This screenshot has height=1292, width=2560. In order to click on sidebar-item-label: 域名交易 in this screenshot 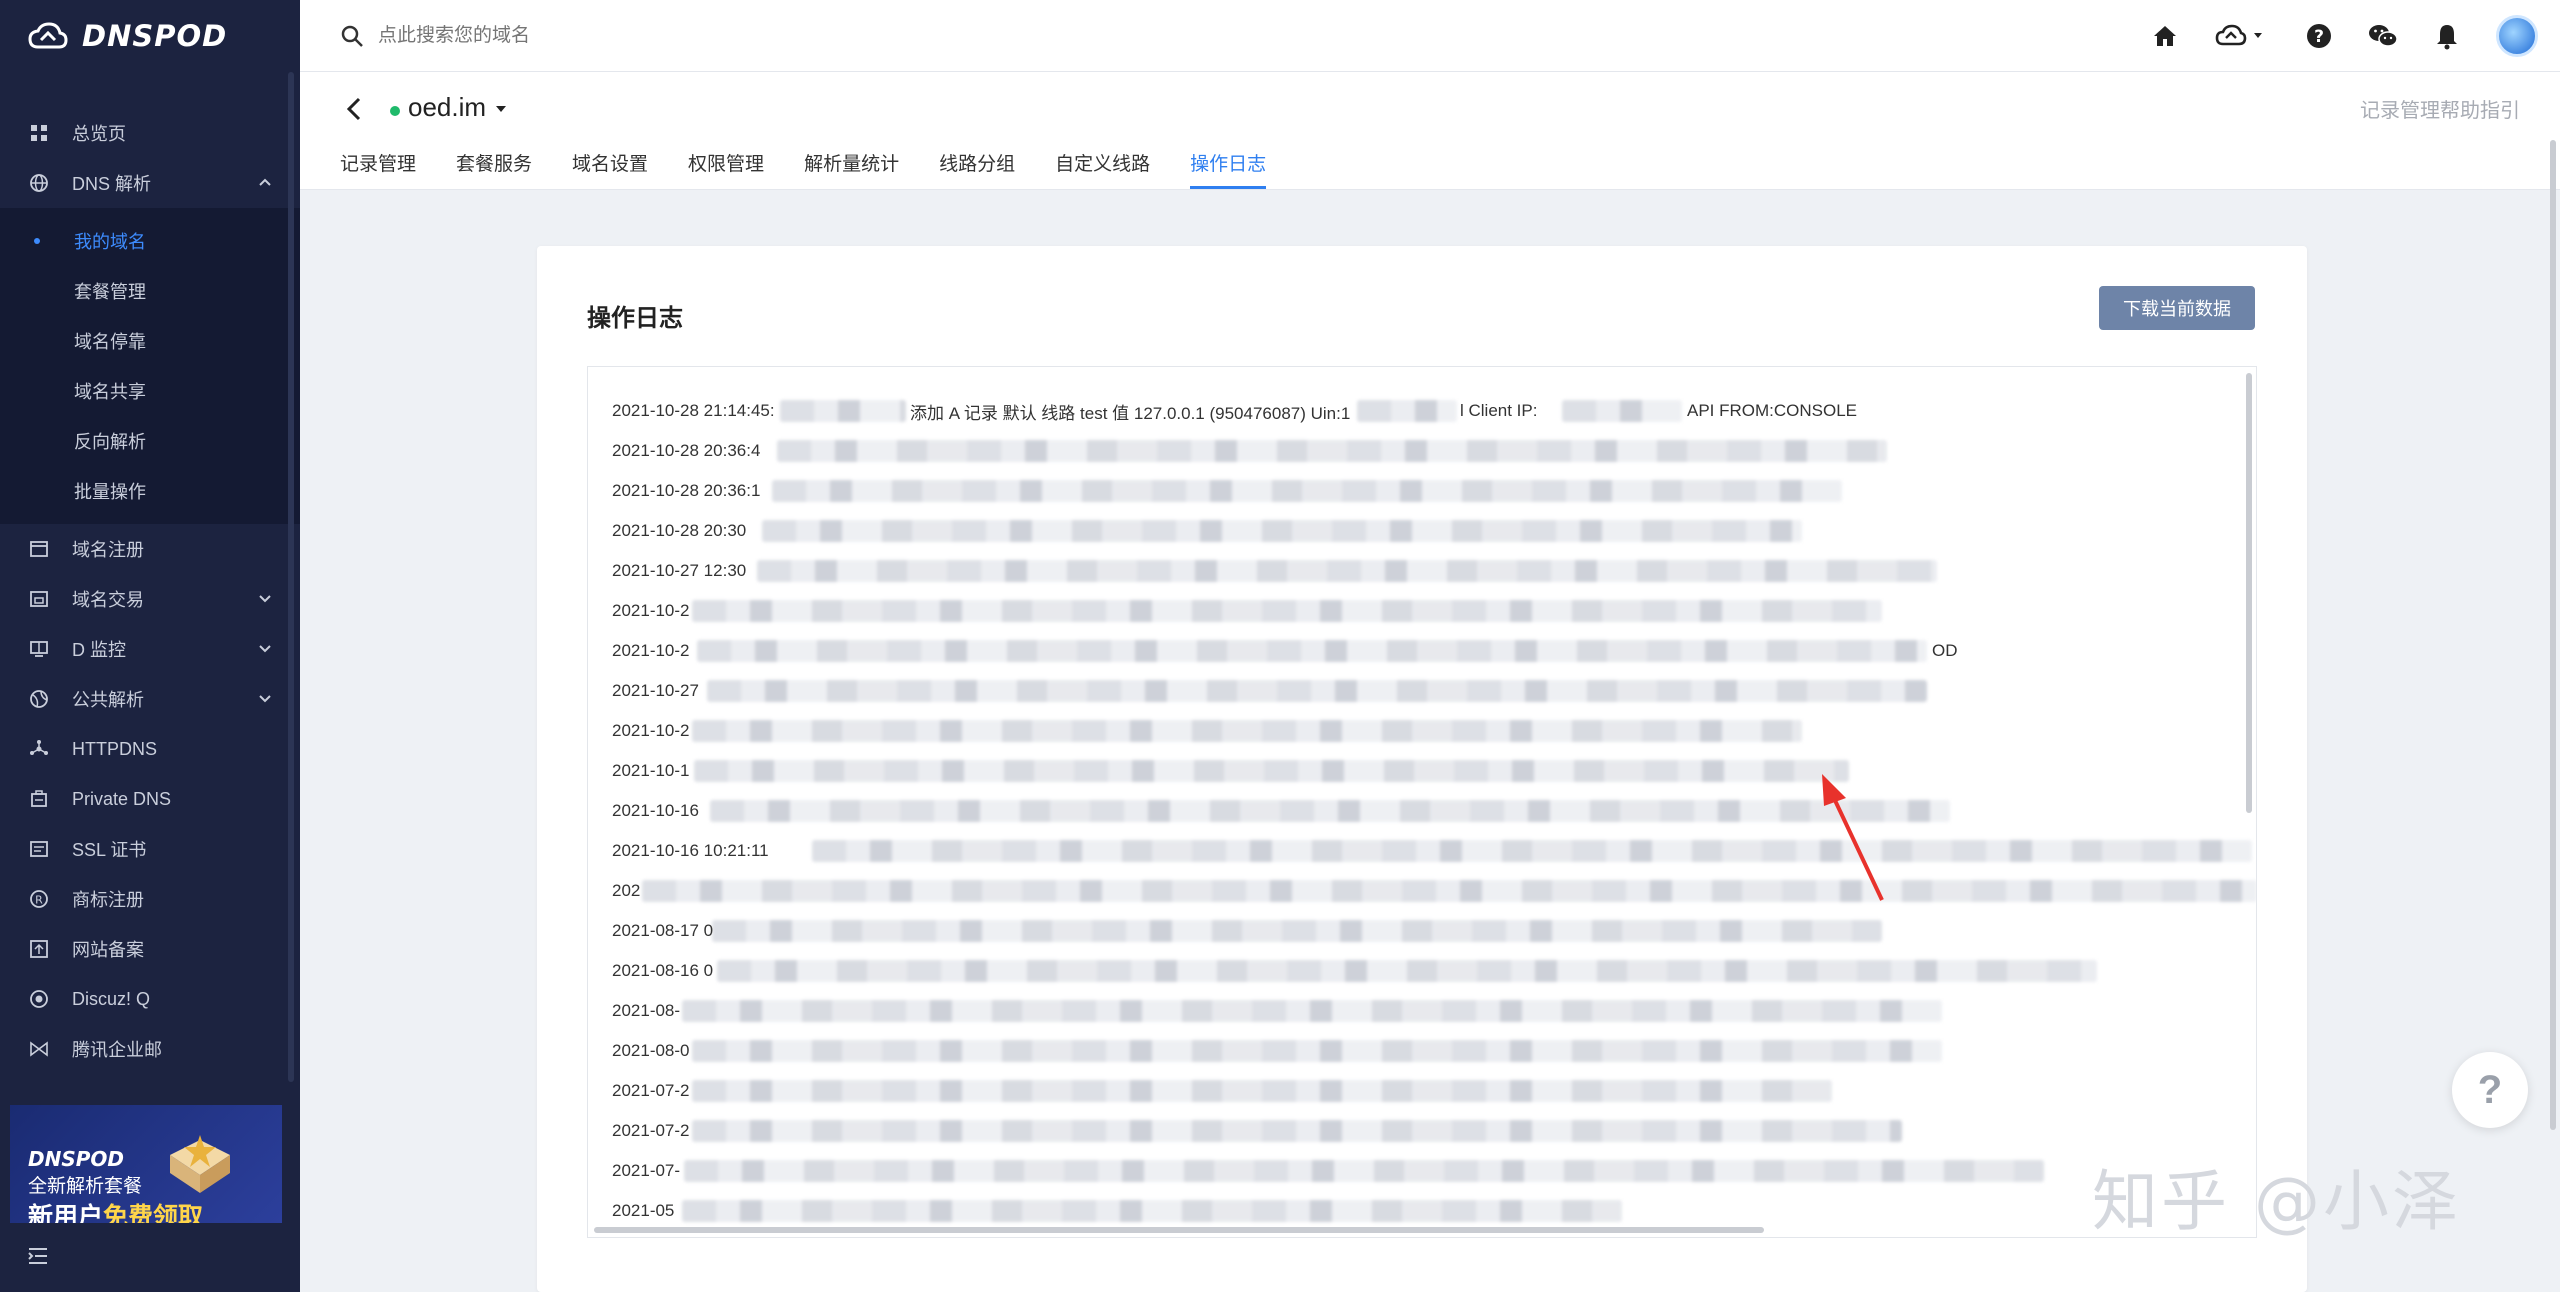, I will do `click(108, 600)`.